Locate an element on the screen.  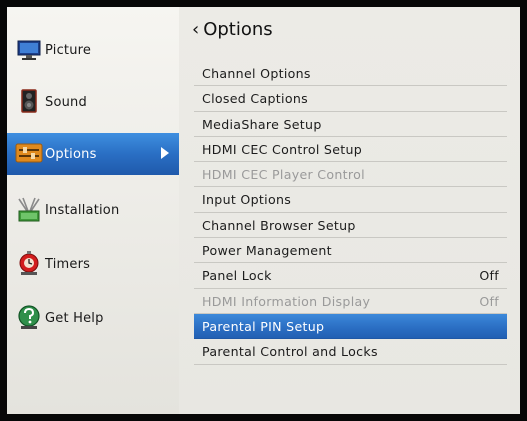
sidebar-item-installation: Installation is located at coordinates (93, 210).